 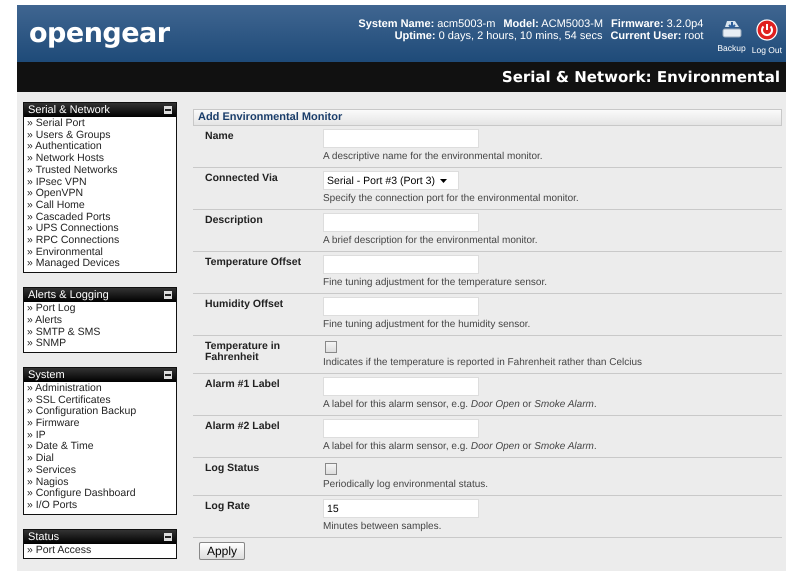 I want to click on menu-link: » Port Log, so click(x=51, y=309).